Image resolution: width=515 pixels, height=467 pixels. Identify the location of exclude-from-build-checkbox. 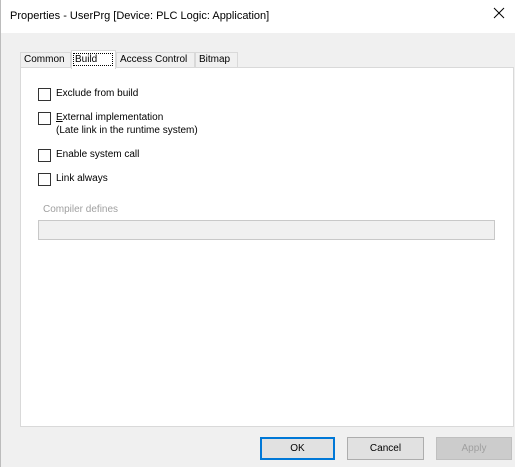
(44, 94).